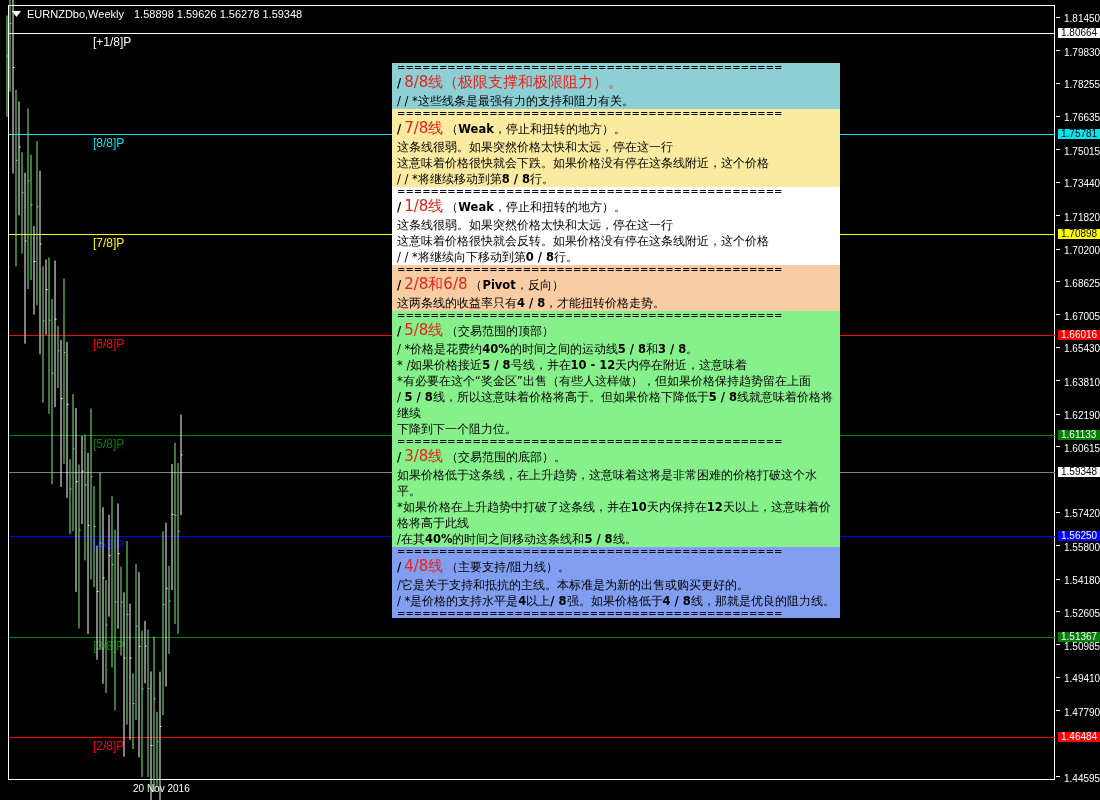  What do you see at coordinates (1079, 472) in the screenshot?
I see `current-price-tag: 1.59348` at bounding box center [1079, 472].